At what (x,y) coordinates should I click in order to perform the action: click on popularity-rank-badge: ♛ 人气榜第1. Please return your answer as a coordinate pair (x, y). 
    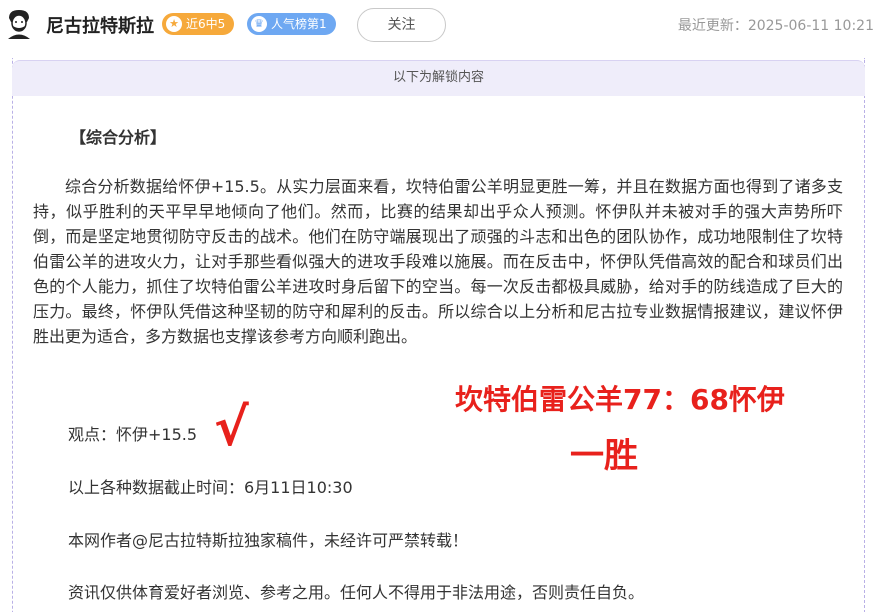
    Looking at the image, I should click on (291, 24).